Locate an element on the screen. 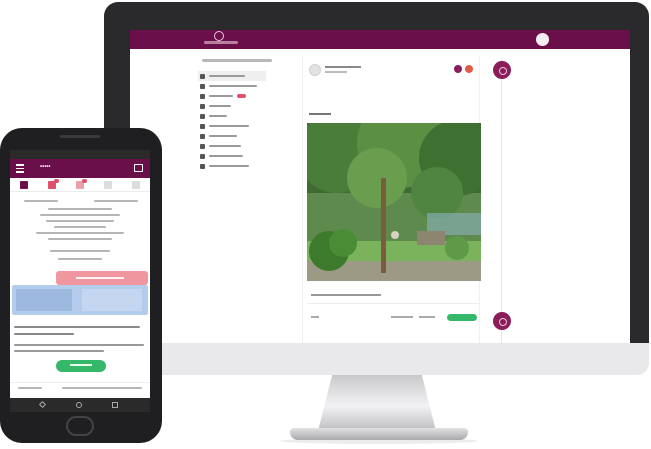 This screenshot has width=651, height=449. phone-home-button is located at coordinates (80, 426).